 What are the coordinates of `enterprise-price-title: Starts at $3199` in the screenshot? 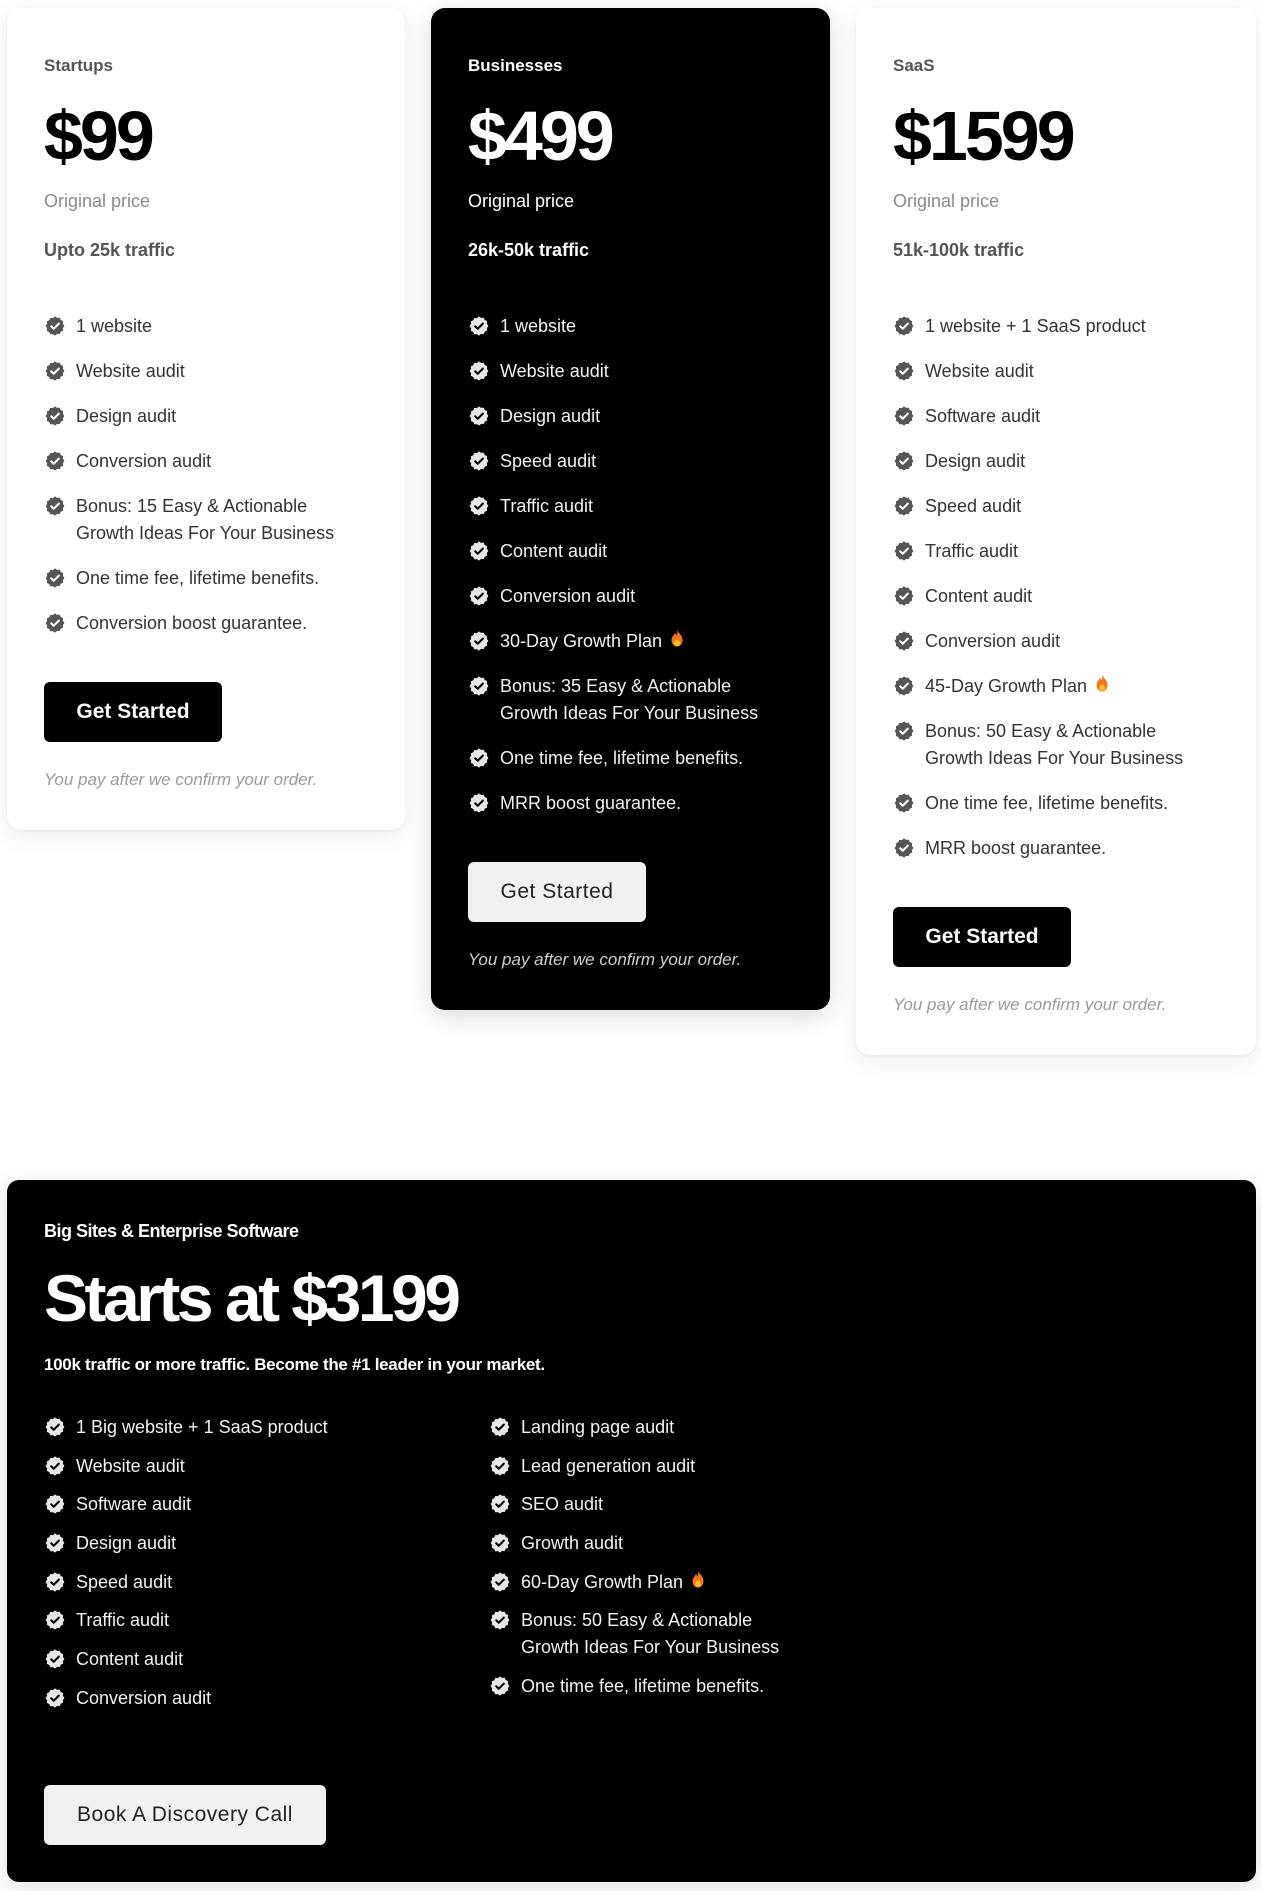 It's located at (252, 1298).